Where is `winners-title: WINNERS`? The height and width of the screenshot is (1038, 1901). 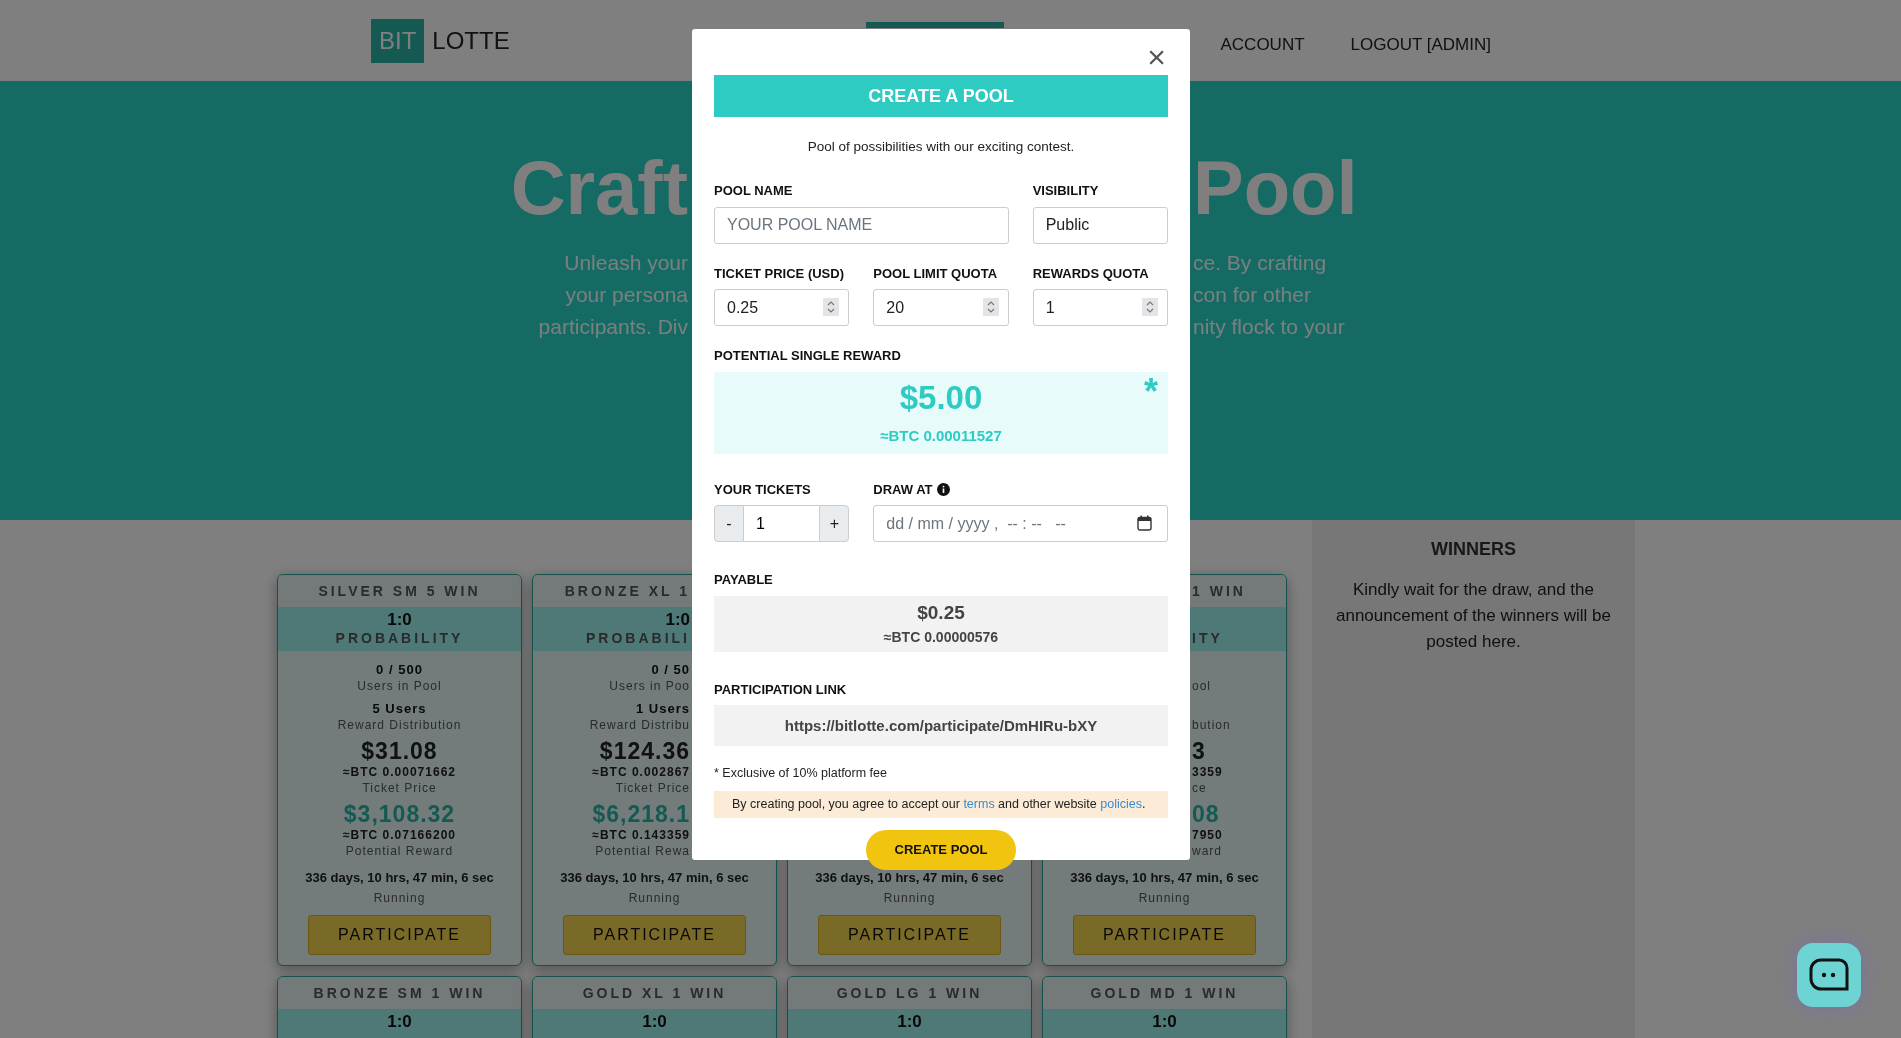
winners-title: WINNERS is located at coordinates (1473, 549).